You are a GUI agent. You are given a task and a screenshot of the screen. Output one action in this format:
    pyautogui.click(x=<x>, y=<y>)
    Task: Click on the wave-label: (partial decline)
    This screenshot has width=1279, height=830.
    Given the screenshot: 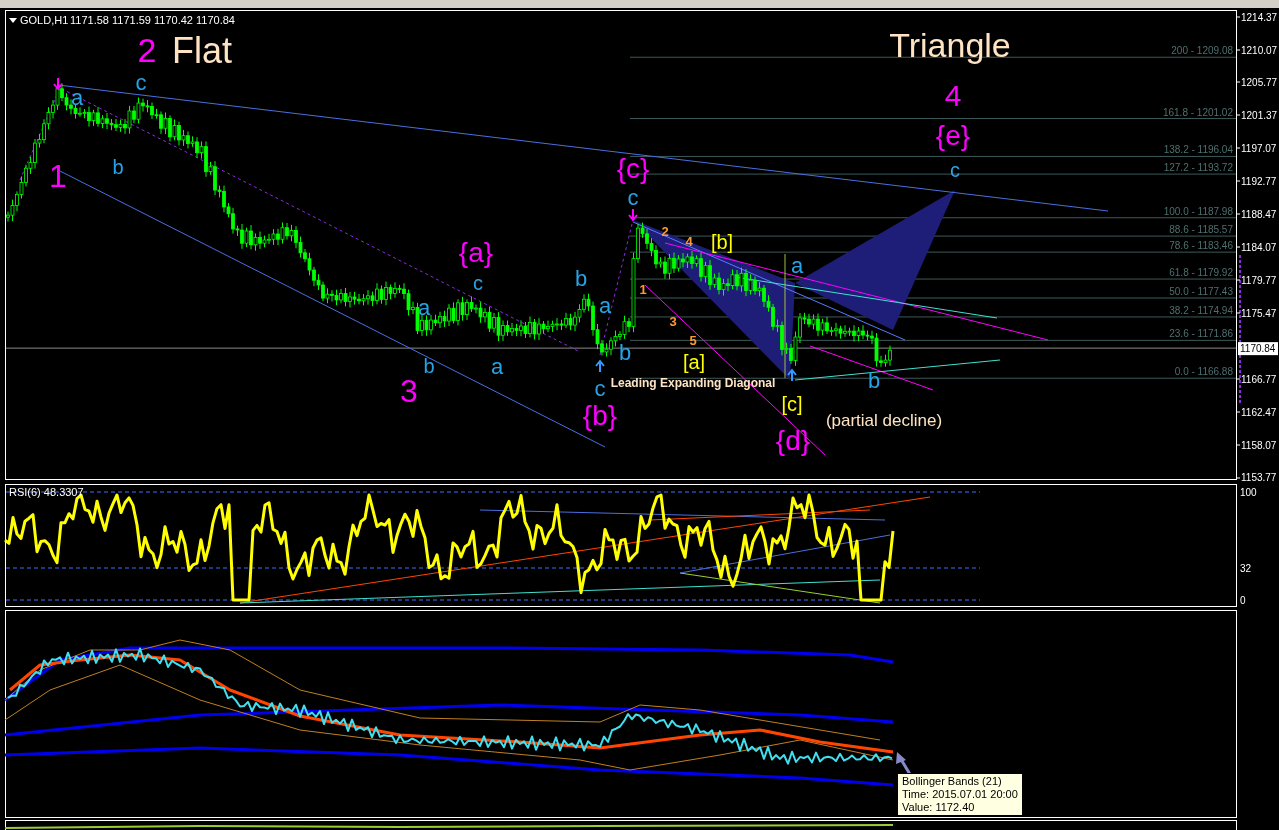 What is the action you would take?
    pyautogui.click(x=884, y=421)
    